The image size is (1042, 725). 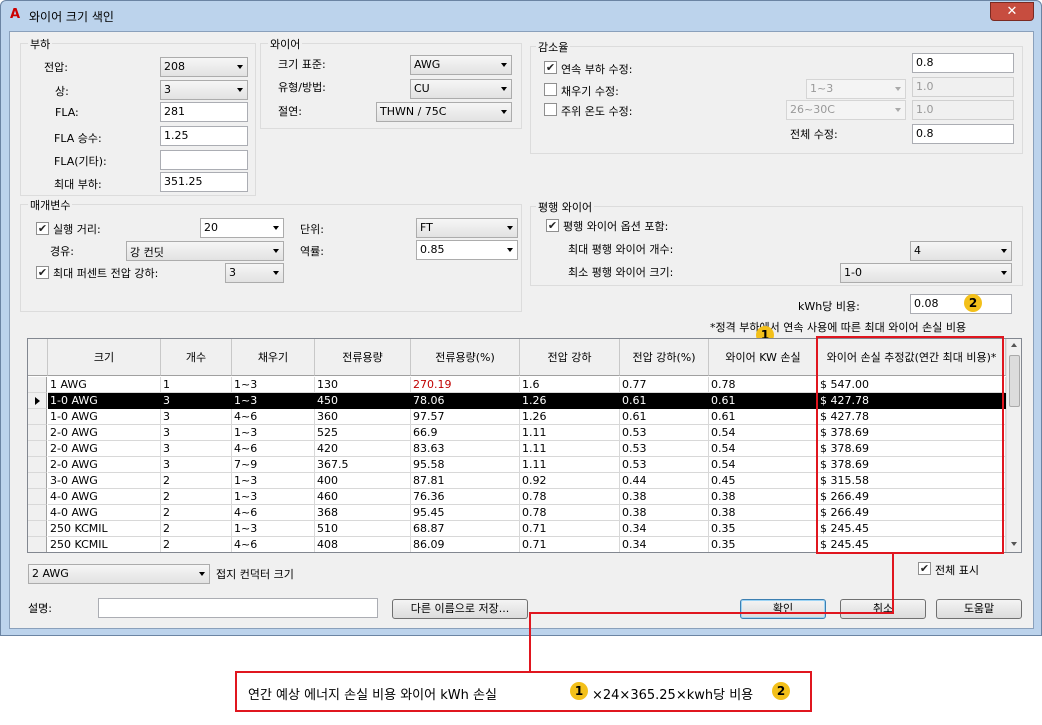 What do you see at coordinates (42, 272) in the screenshot?
I see `vdrop-checkbox: ✔` at bounding box center [42, 272].